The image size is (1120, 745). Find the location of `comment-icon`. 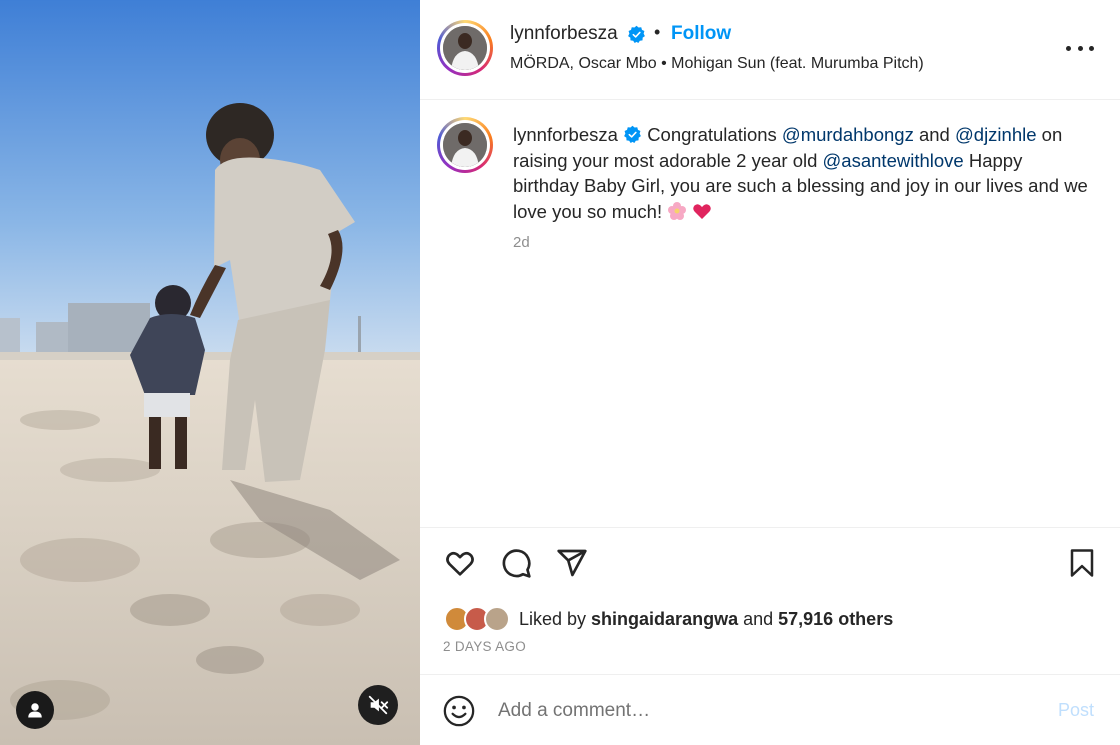

comment-icon is located at coordinates (516, 563).